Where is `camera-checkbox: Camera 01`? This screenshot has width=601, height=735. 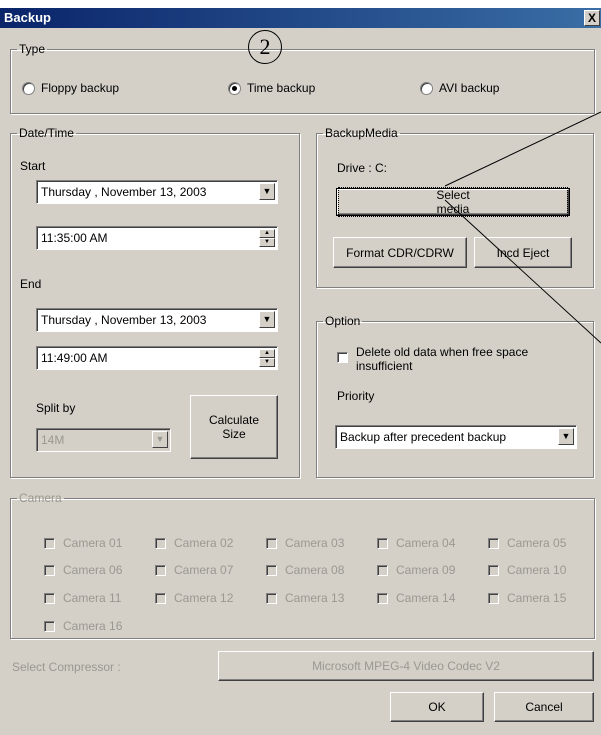
camera-checkbox: Camera 01 is located at coordinates (83, 543).